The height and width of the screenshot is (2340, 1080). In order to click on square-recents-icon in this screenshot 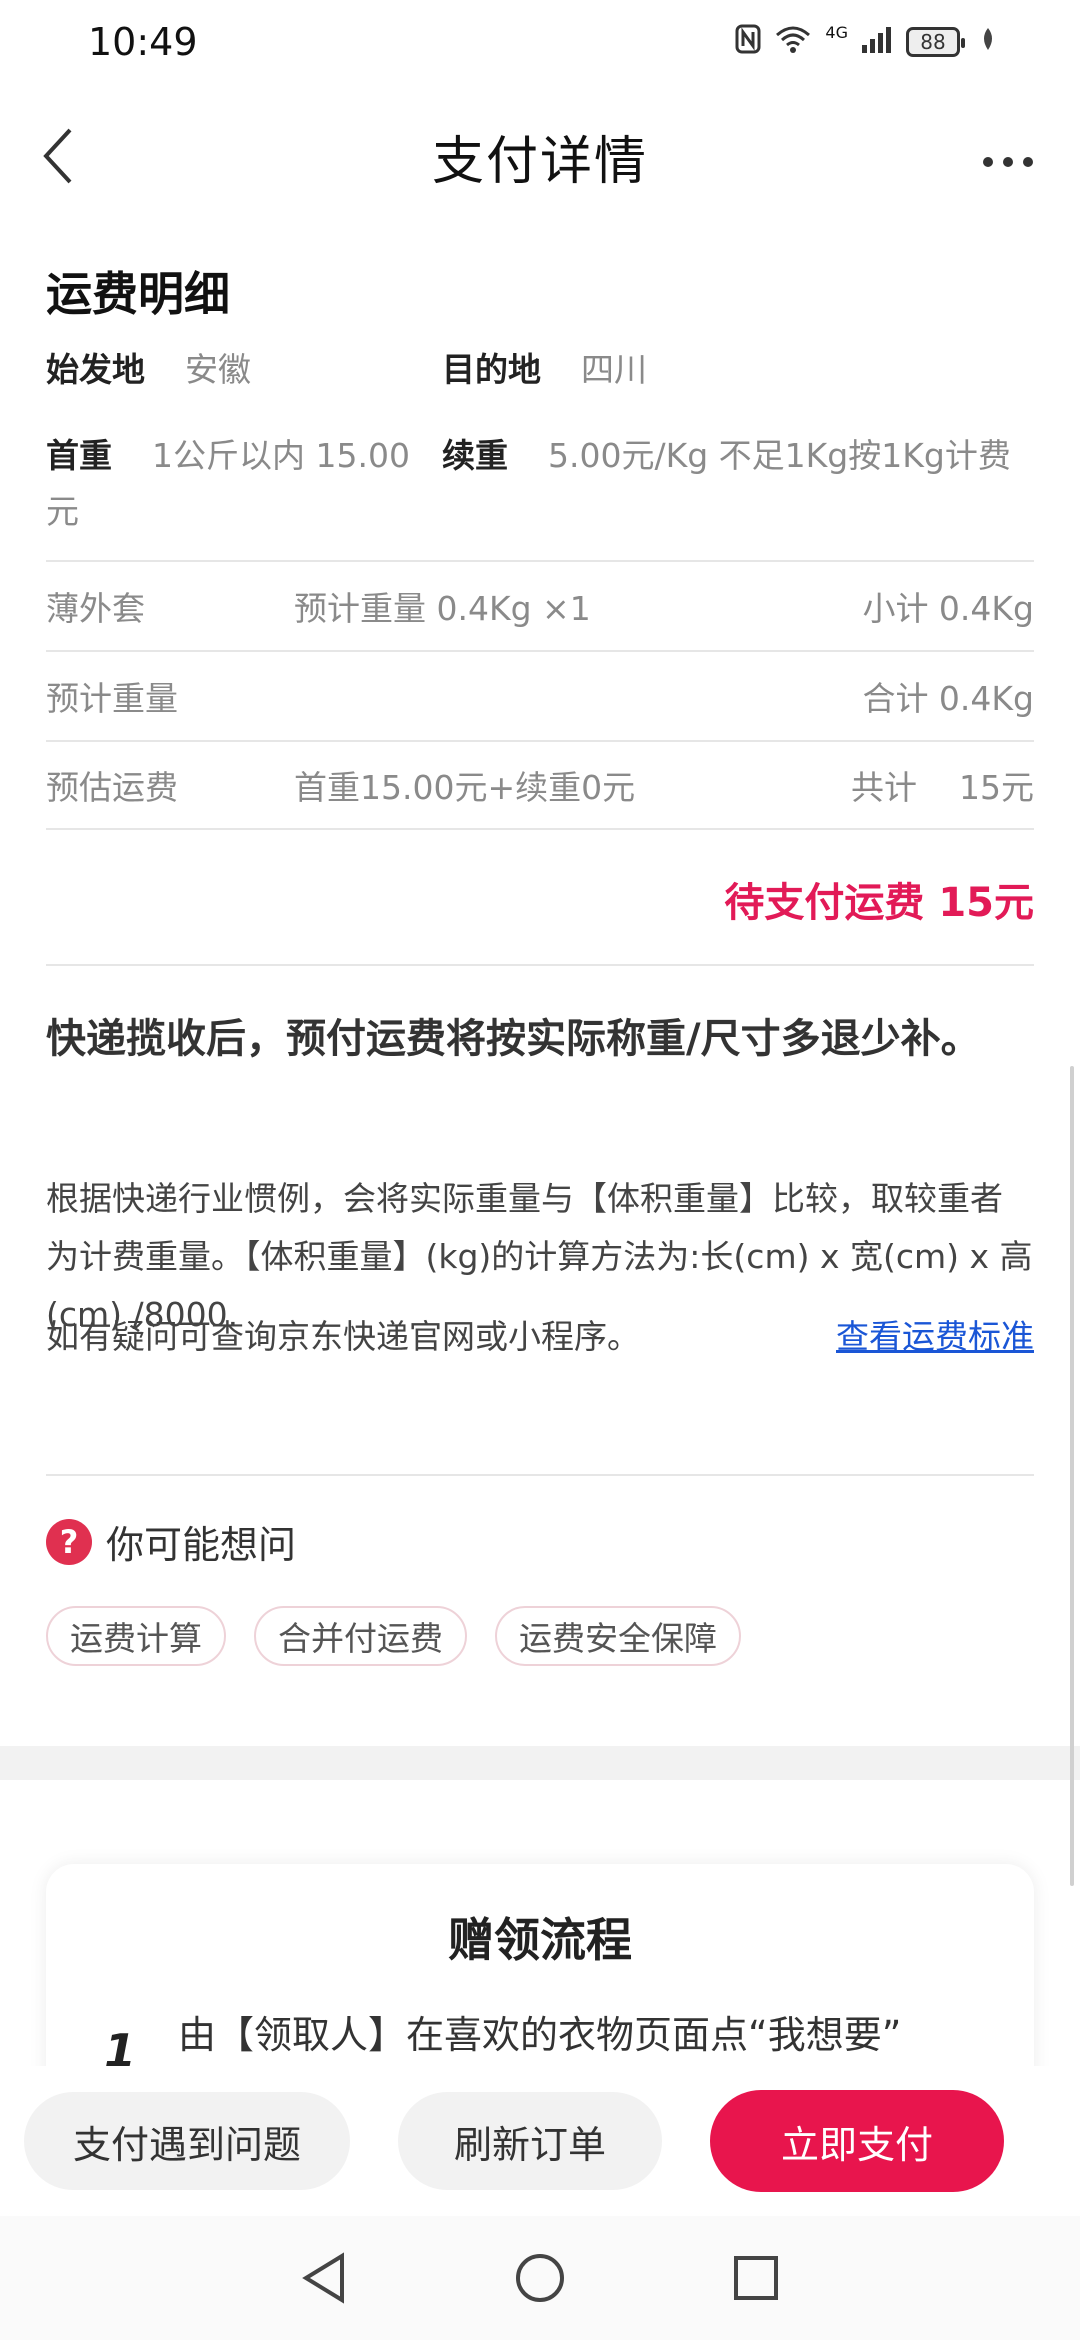, I will do `click(756, 2278)`.